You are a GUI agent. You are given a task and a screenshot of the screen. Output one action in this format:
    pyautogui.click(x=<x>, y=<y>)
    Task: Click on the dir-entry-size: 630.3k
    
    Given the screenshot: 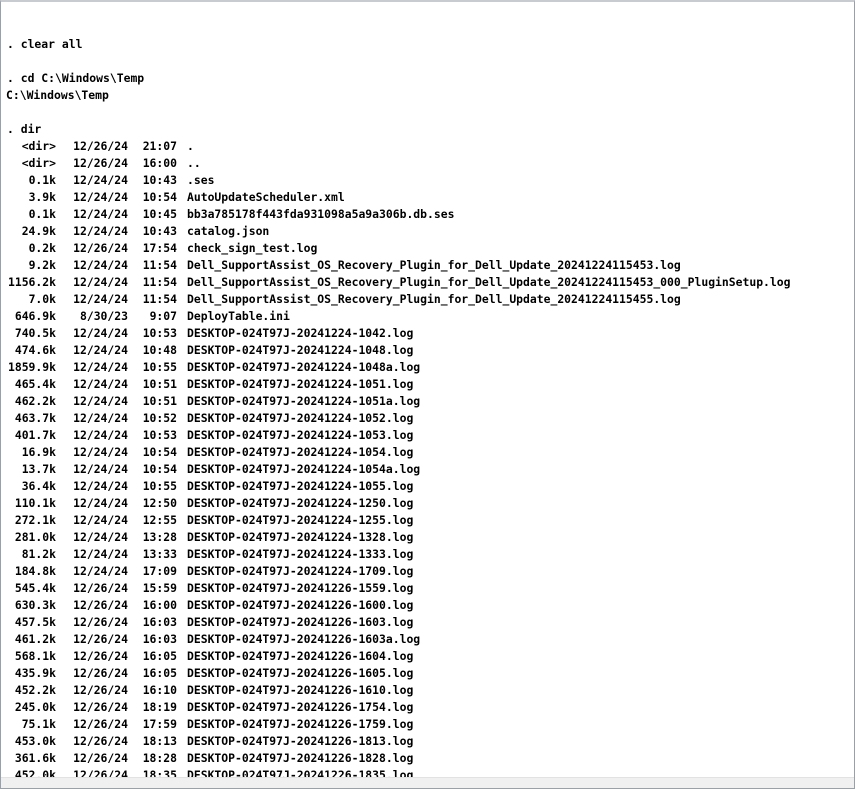 What is the action you would take?
    pyautogui.click(x=35, y=605)
    